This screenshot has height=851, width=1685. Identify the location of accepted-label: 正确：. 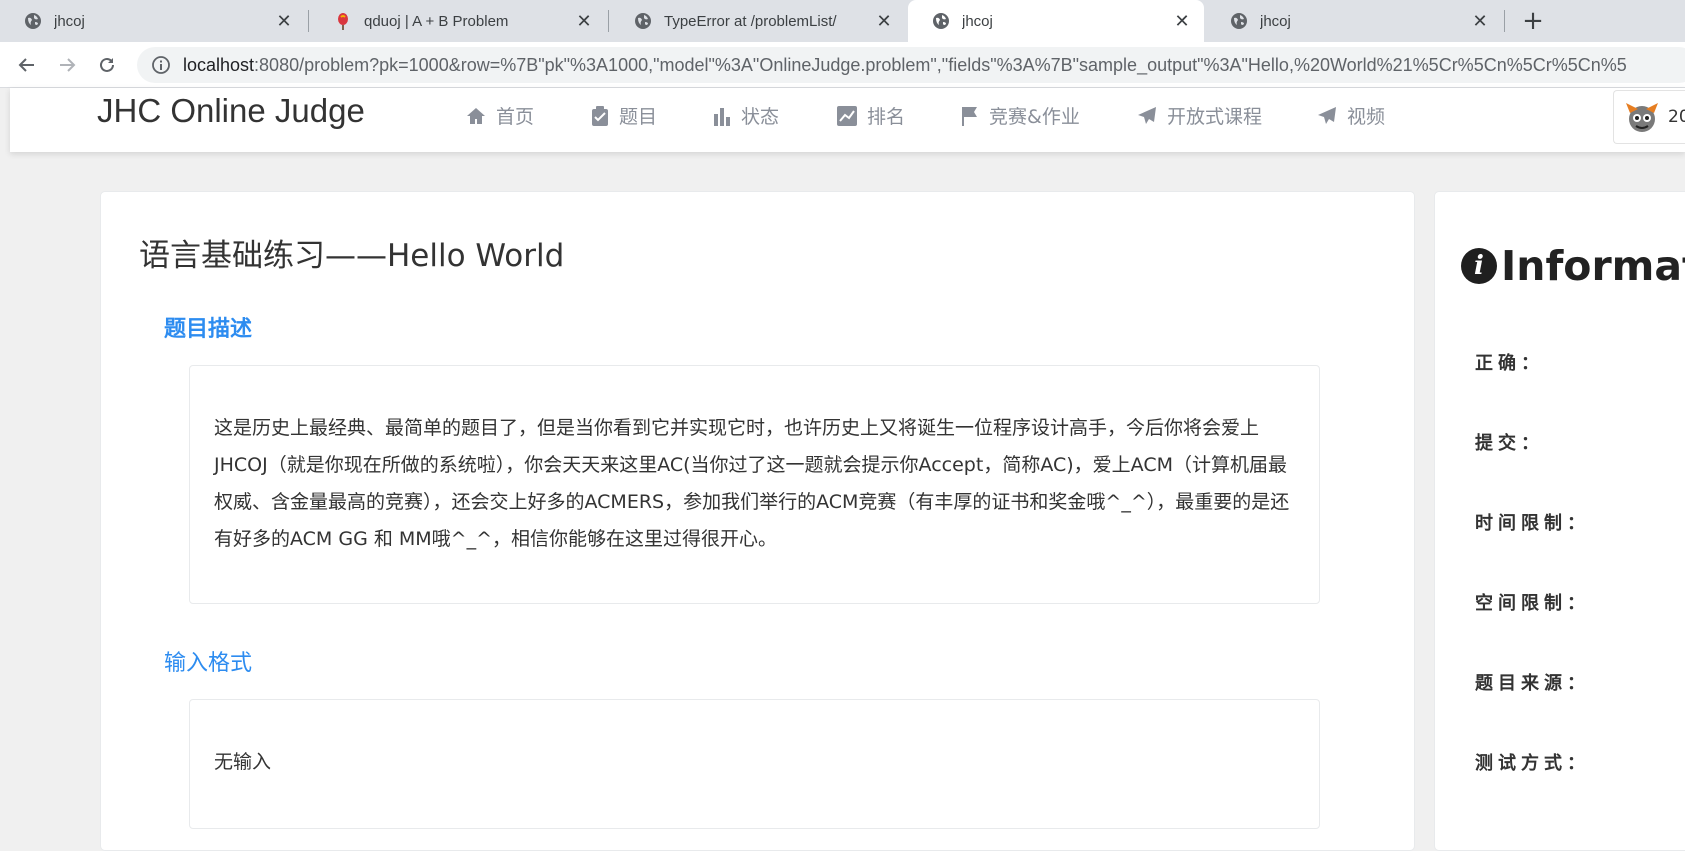
(1509, 363).